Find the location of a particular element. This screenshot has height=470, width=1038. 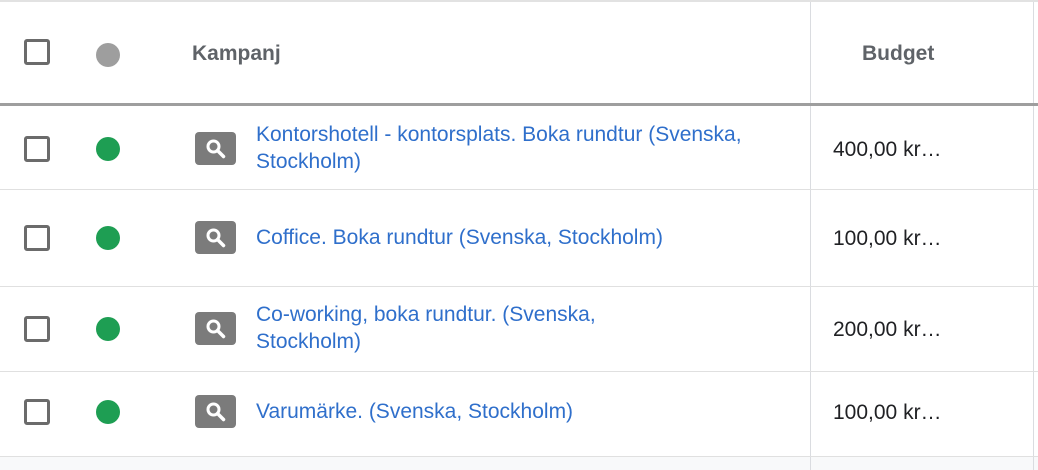

status-header-icon is located at coordinates (108, 55).